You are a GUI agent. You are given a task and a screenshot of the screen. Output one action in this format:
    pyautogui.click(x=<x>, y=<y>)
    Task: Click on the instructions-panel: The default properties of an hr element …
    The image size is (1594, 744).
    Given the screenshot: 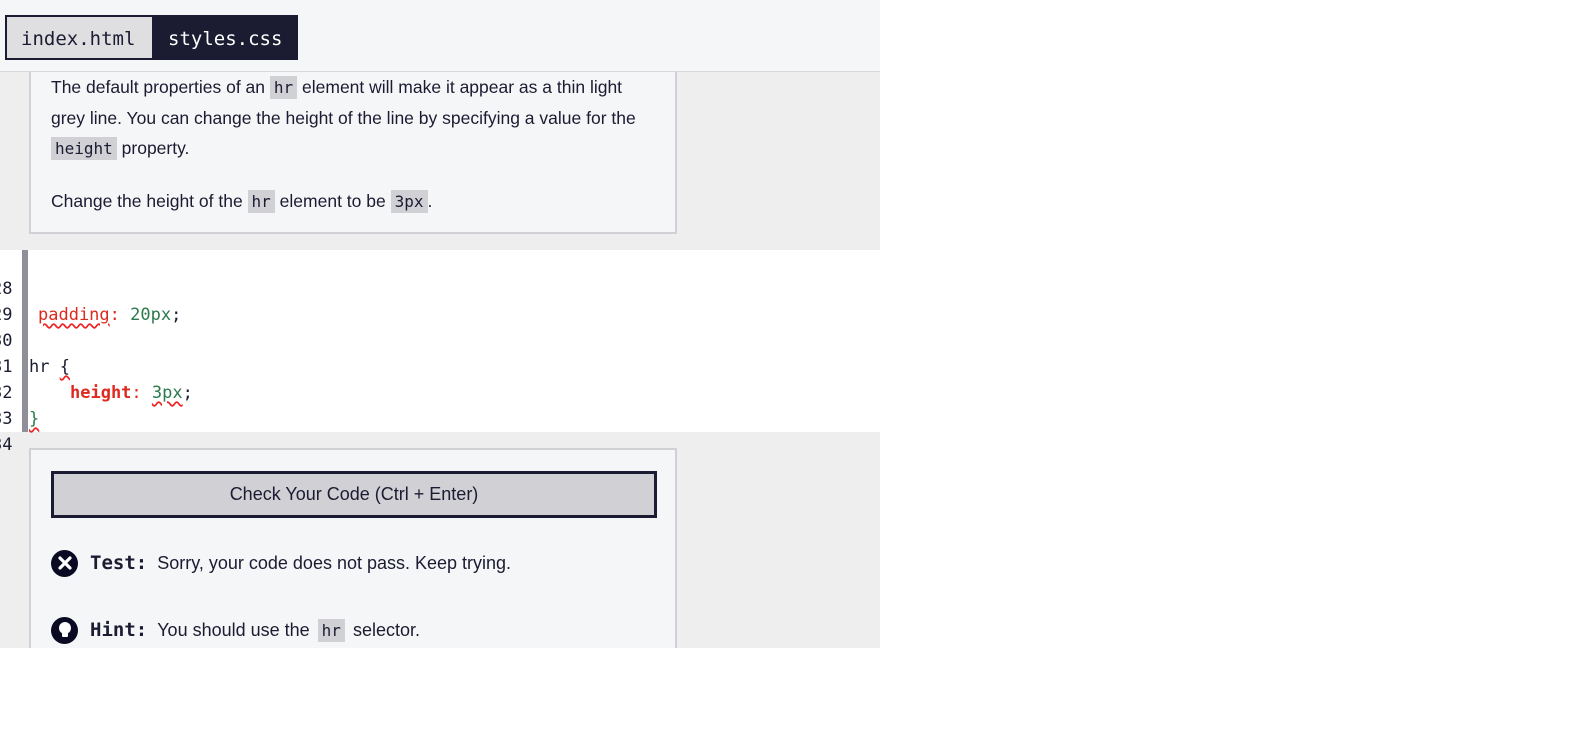 What is the action you would take?
    pyautogui.click(x=353, y=153)
    